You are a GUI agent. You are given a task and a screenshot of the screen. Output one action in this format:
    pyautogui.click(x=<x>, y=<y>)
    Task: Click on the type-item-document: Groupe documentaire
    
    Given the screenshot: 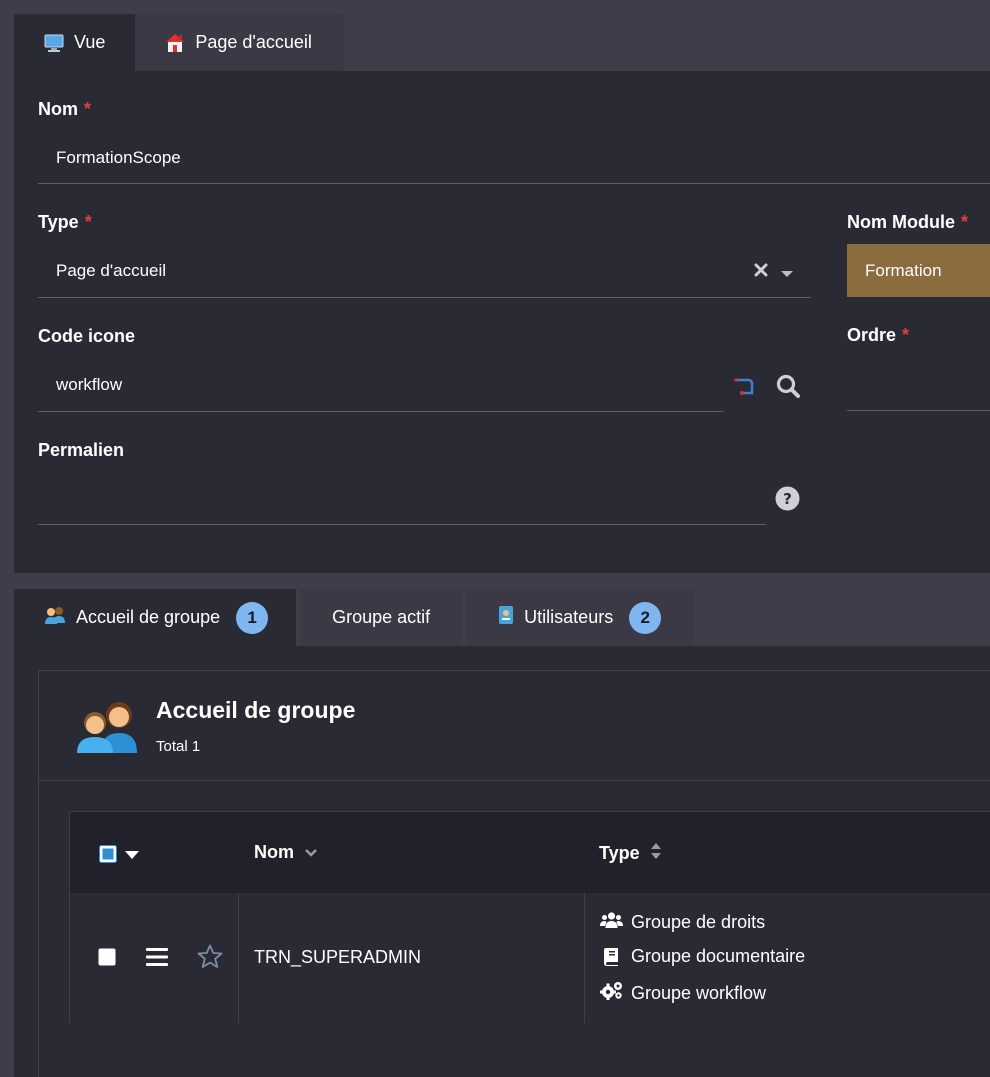 What is the action you would take?
    pyautogui.click(x=702, y=956)
    